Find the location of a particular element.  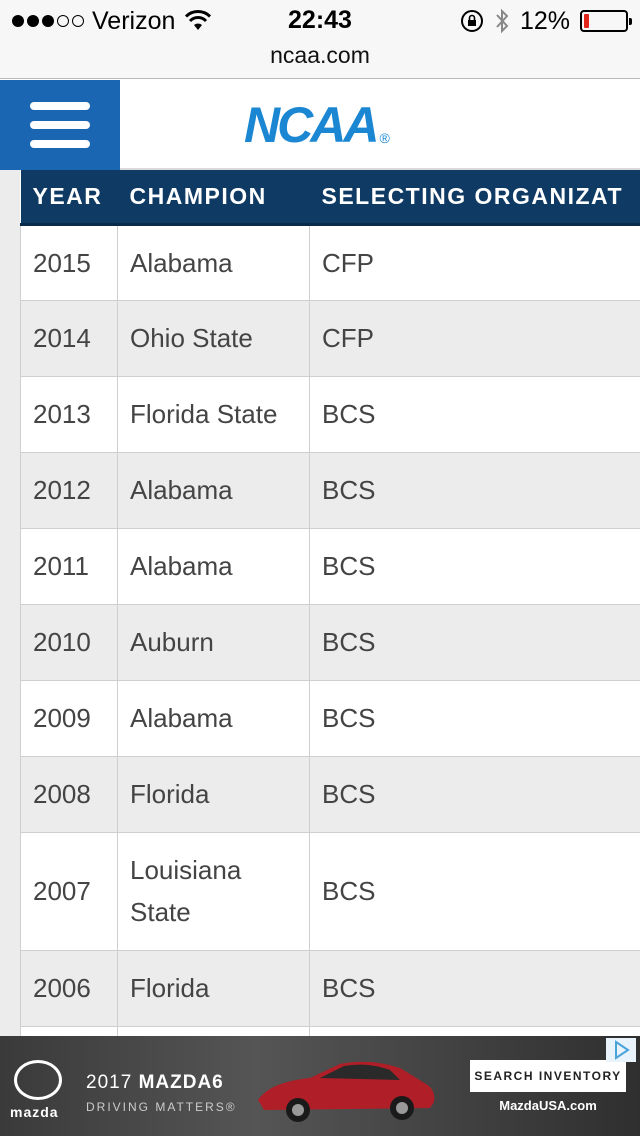

table-row is located at coordinates (330, 1030).